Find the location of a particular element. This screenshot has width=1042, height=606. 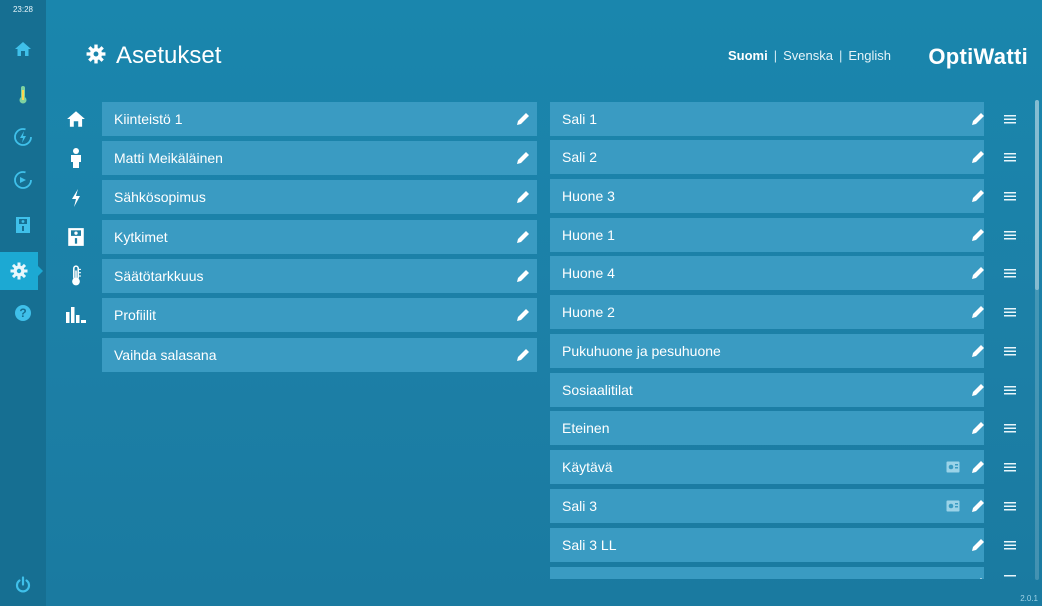

sidebar-energy-button is located at coordinates (23, 137).